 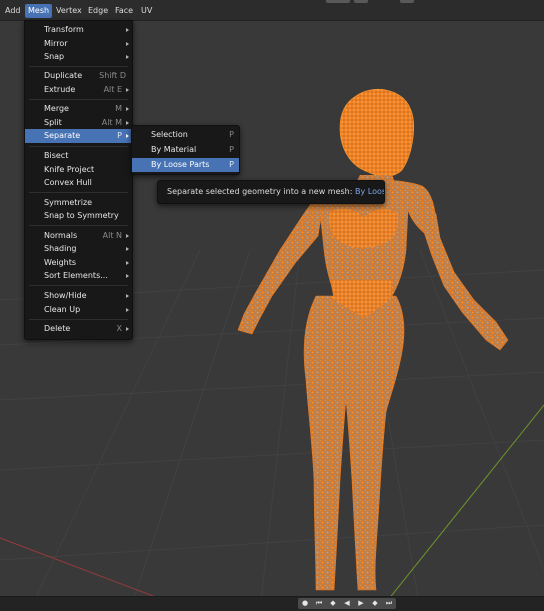 What do you see at coordinates (78, 44) in the screenshot?
I see `menu-item-mirror: Mirror` at bounding box center [78, 44].